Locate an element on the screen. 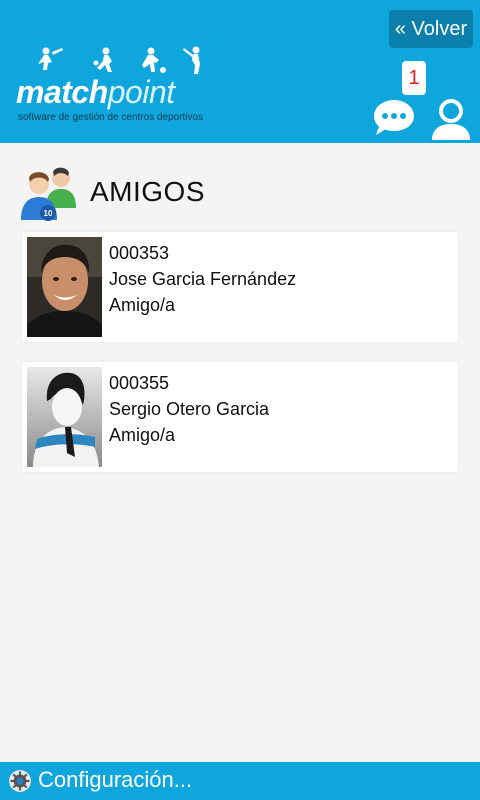  friend-id: 000353 is located at coordinates (139, 253).